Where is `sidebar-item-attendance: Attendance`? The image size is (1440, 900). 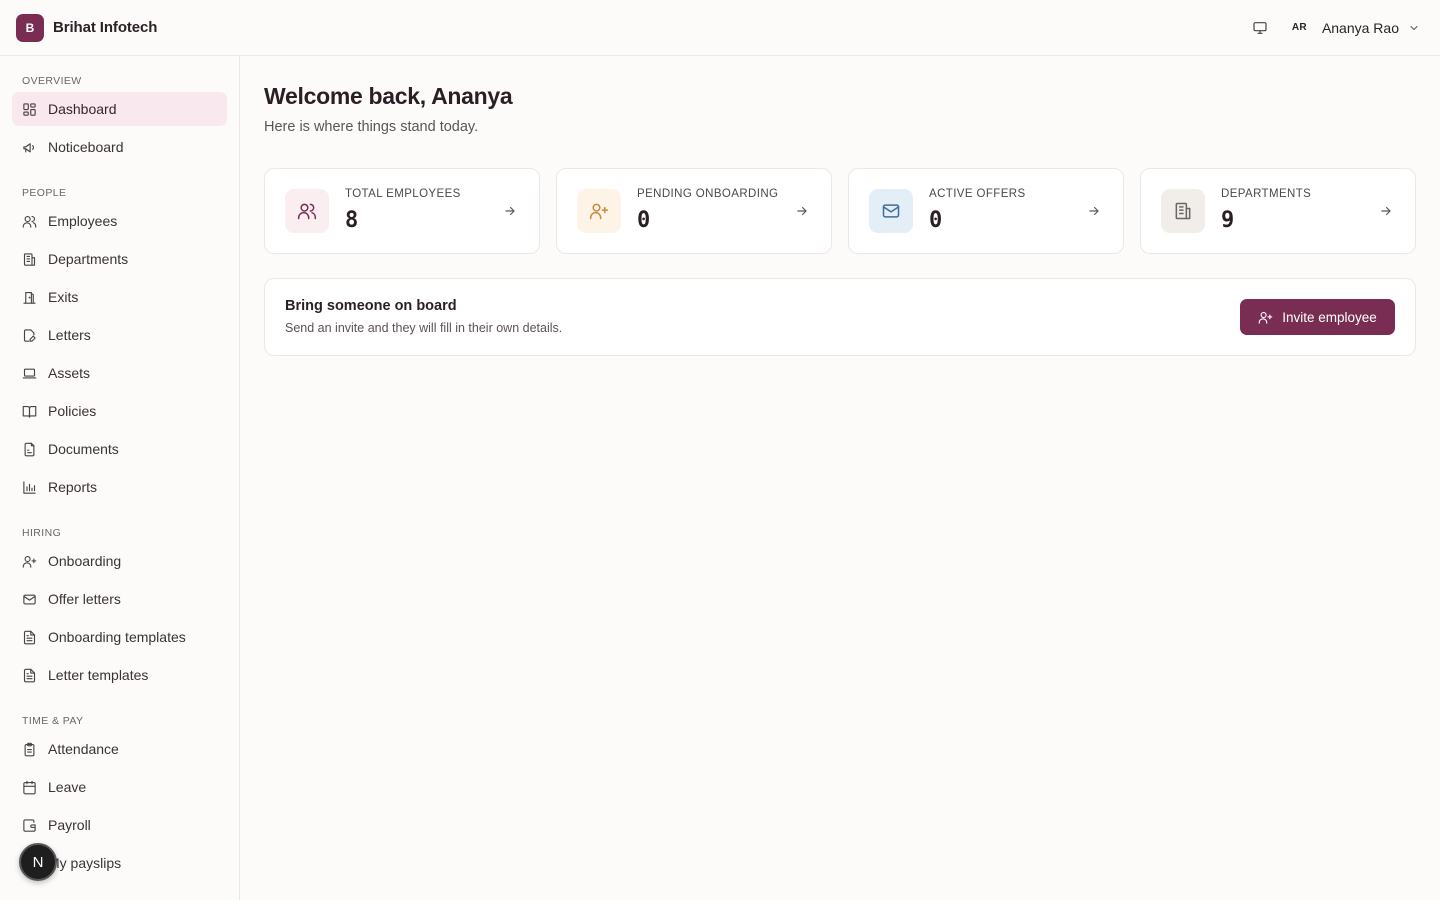 sidebar-item-attendance: Attendance is located at coordinates (119, 749).